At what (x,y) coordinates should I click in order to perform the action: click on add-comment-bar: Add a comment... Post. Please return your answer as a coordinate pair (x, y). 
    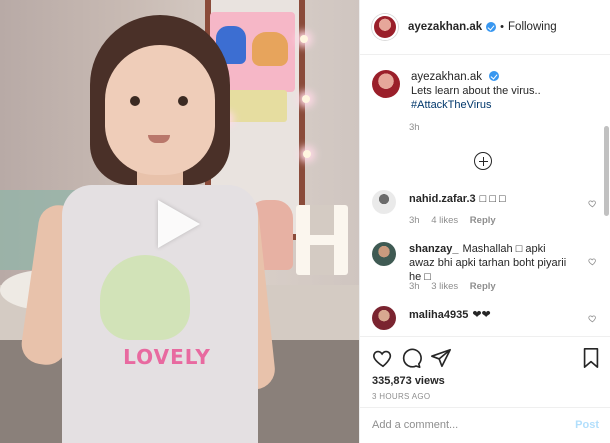
    Looking at the image, I should click on (485, 425).